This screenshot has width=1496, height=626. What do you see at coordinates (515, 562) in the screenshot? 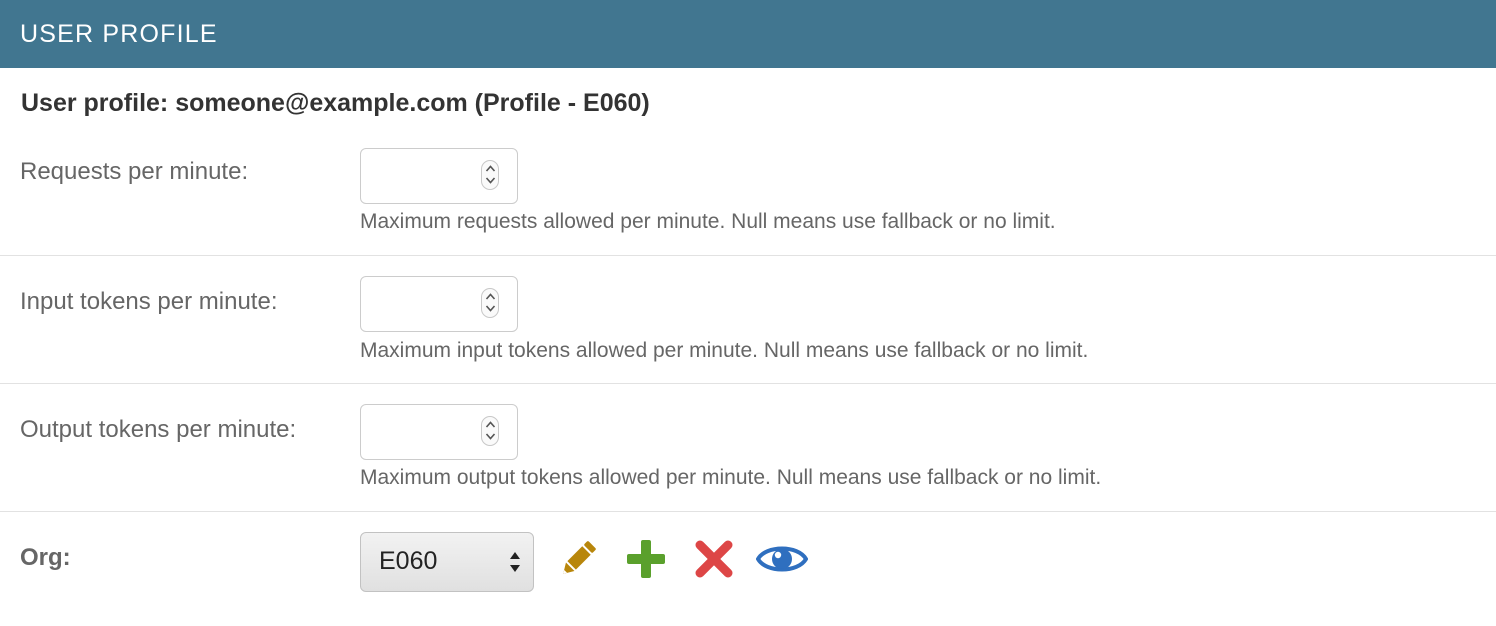
I see `select-arrows-icon` at bounding box center [515, 562].